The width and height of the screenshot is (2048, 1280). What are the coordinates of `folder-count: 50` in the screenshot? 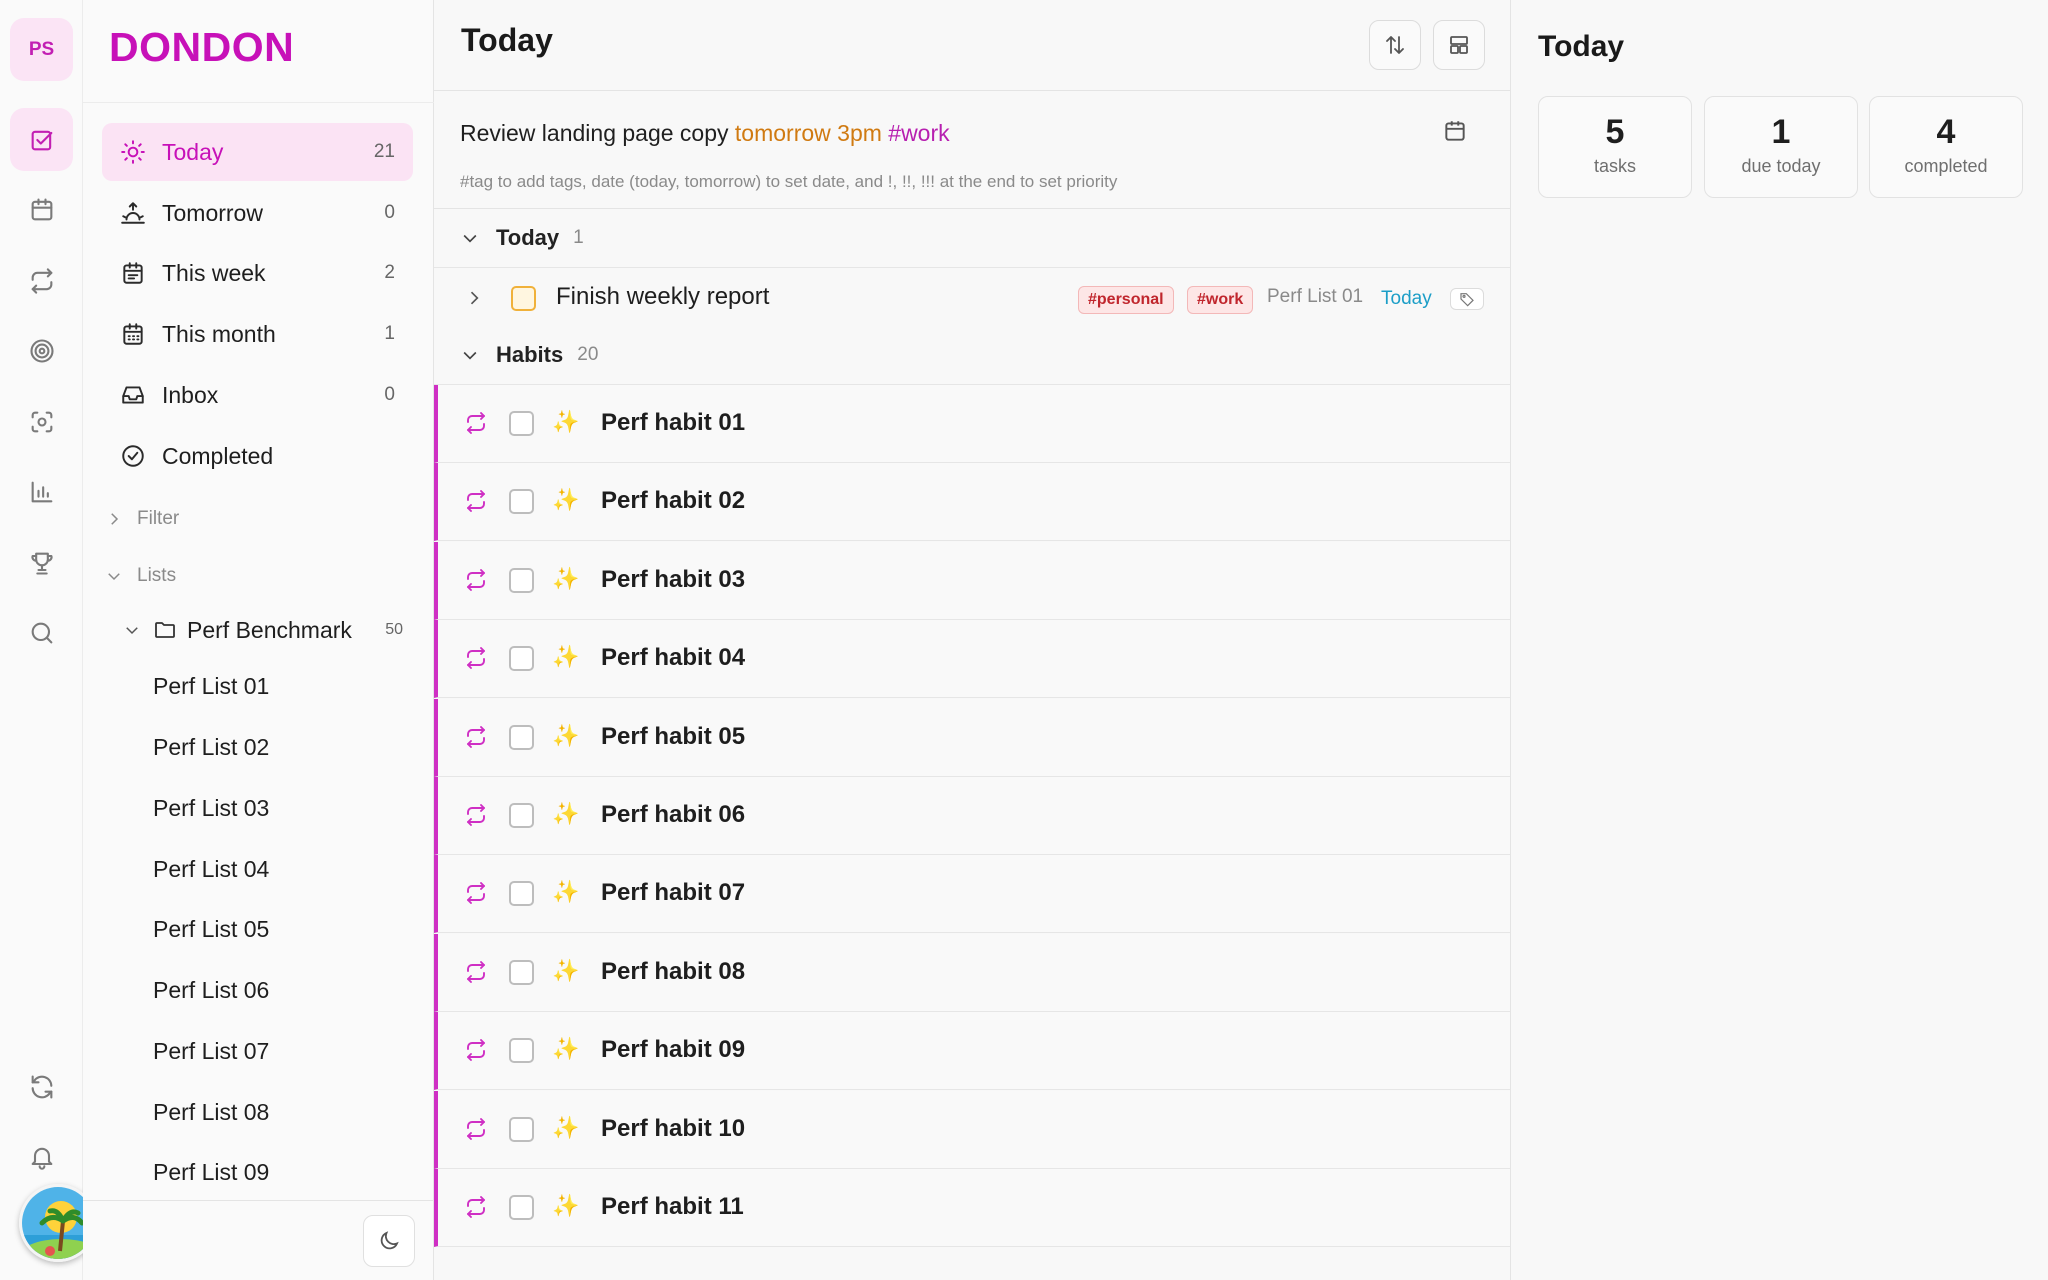 It's located at (394, 629).